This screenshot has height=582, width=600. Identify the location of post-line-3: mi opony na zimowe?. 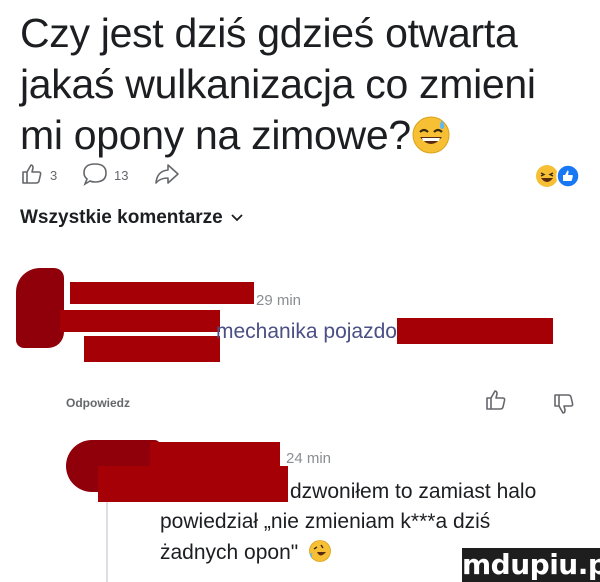
(300, 138).